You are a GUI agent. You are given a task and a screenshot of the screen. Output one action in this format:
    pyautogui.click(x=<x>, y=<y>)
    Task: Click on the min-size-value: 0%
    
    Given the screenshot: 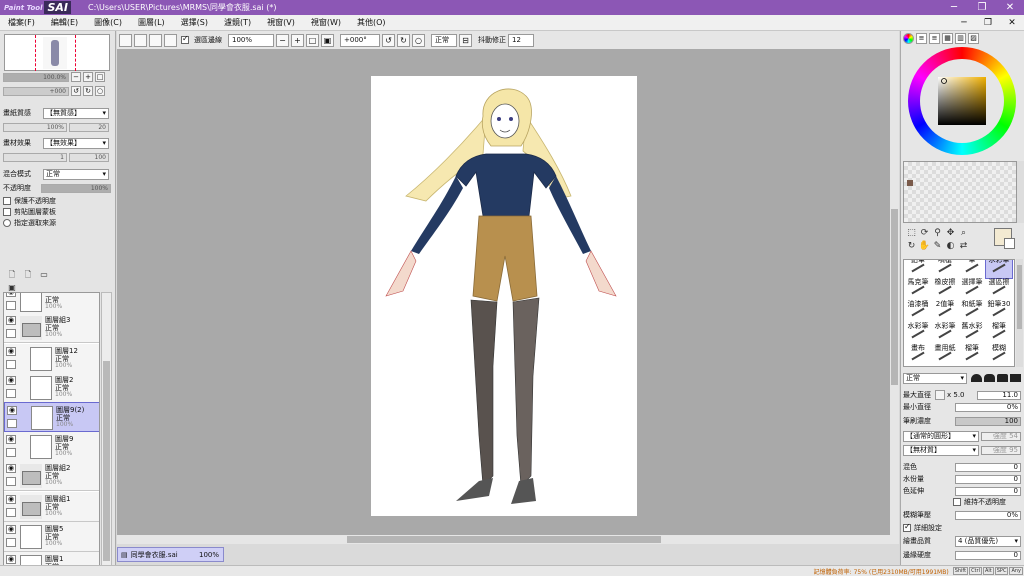 What is the action you would take?
    pyautogui.click(x=988, y=407)
    